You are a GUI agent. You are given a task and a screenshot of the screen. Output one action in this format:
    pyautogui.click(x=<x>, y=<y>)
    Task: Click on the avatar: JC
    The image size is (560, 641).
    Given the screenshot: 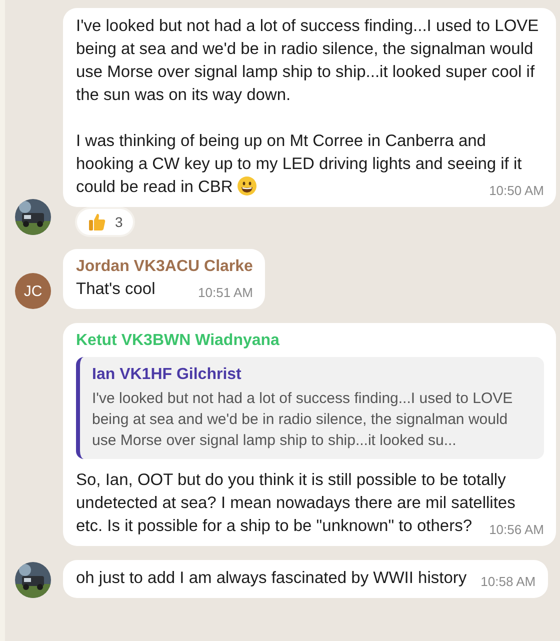 What is the action you would take?
    pyautogui.click(x=33, y=291)
    